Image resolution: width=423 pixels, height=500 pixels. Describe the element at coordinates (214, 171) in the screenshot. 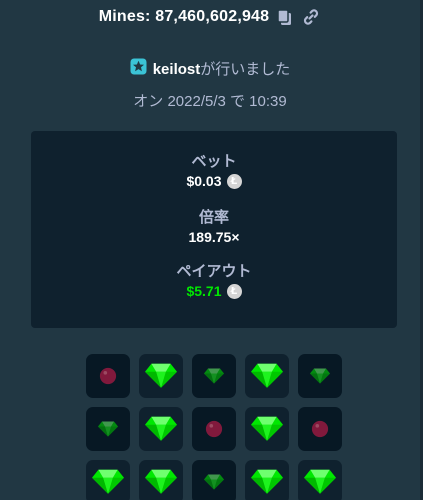

I see `bet-stat: ベット $0.03 Ł` at that location.